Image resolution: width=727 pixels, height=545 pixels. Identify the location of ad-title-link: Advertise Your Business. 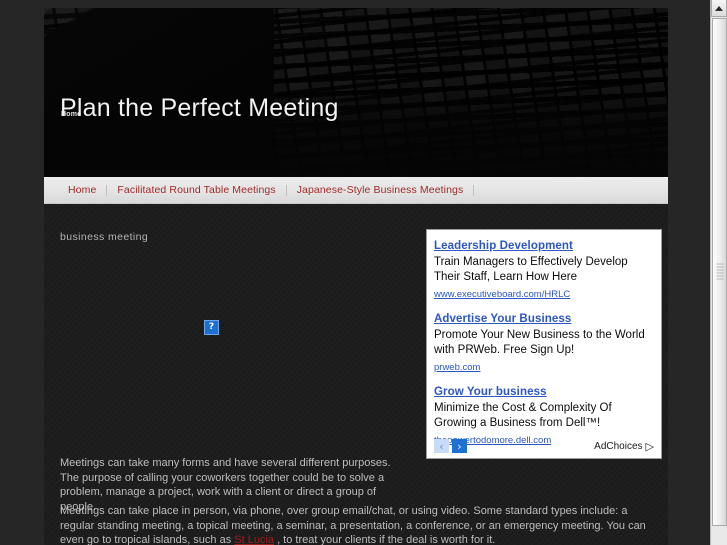
(502, 319).